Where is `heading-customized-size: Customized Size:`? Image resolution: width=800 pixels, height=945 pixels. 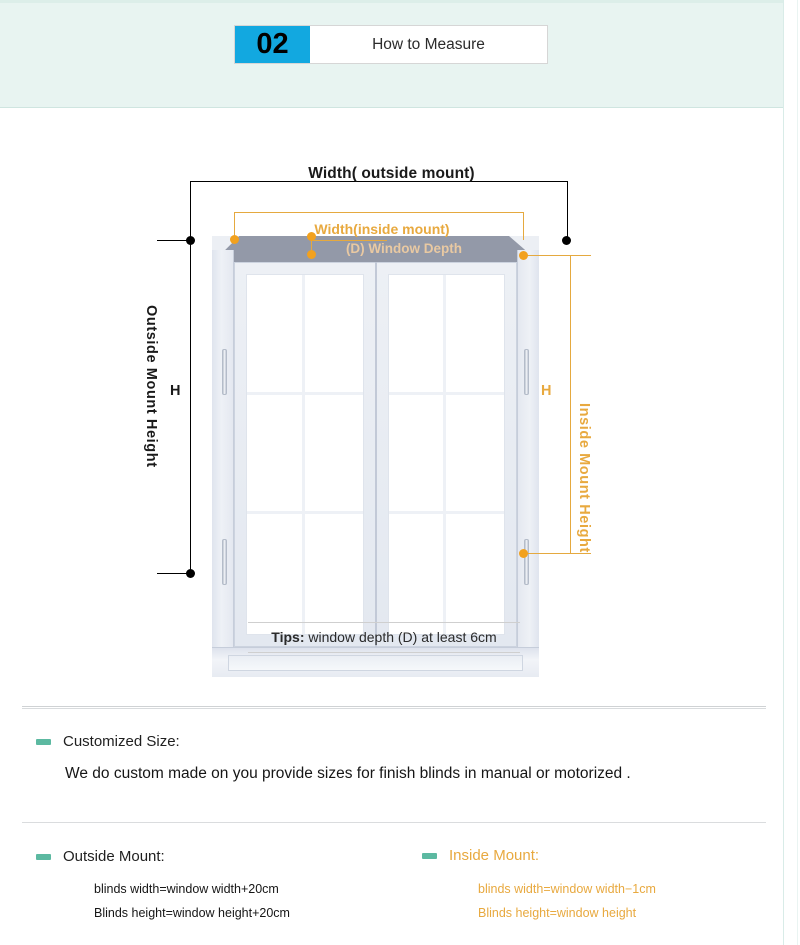
heading-customized-size: Customized Size: is located at coordinates (108, 741).